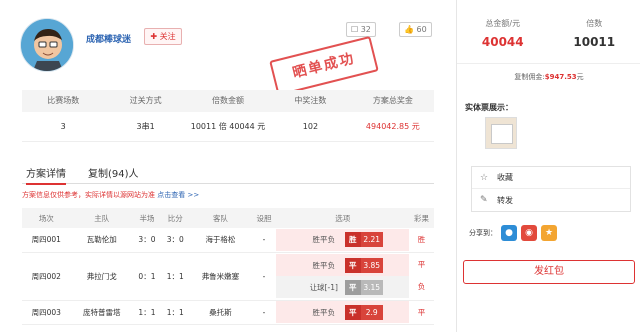 This screenshot has width=640, height=332. I want to click on summary-header-cell: 过关方式, so click(145, 100).